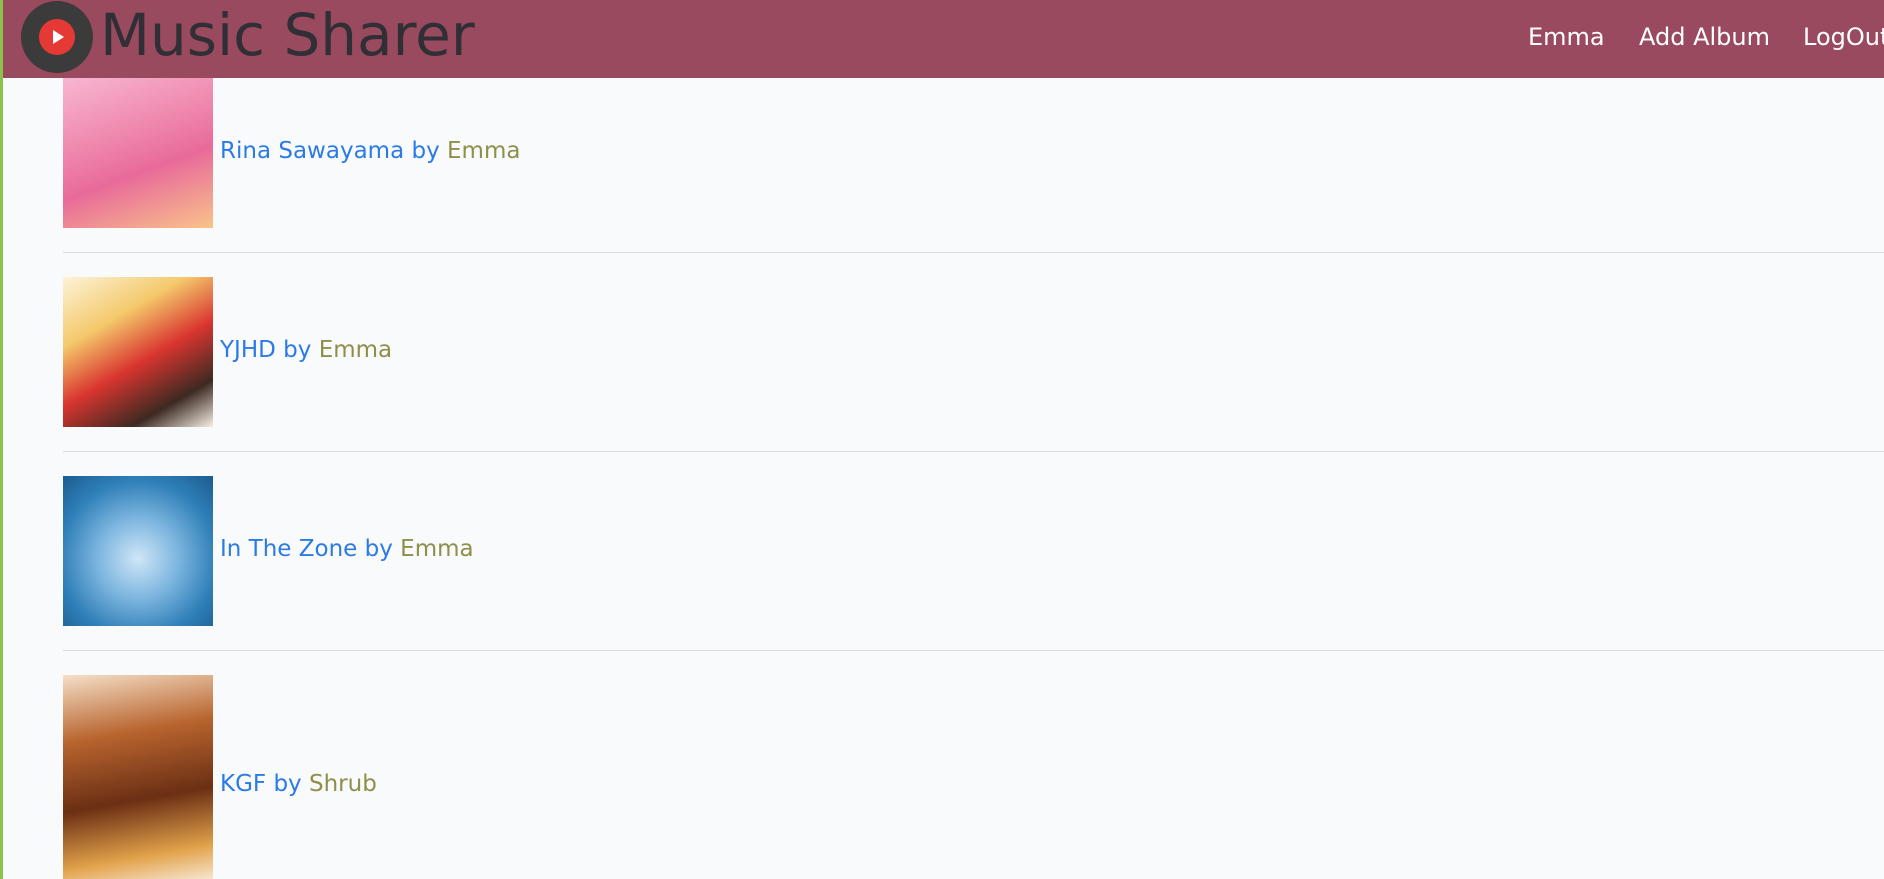 The width and height of the screenshot is (1884, 879). Describe the element at coordinates (288, 549) in the screenshot. I see `album-title-link: In The Zone` at that location.